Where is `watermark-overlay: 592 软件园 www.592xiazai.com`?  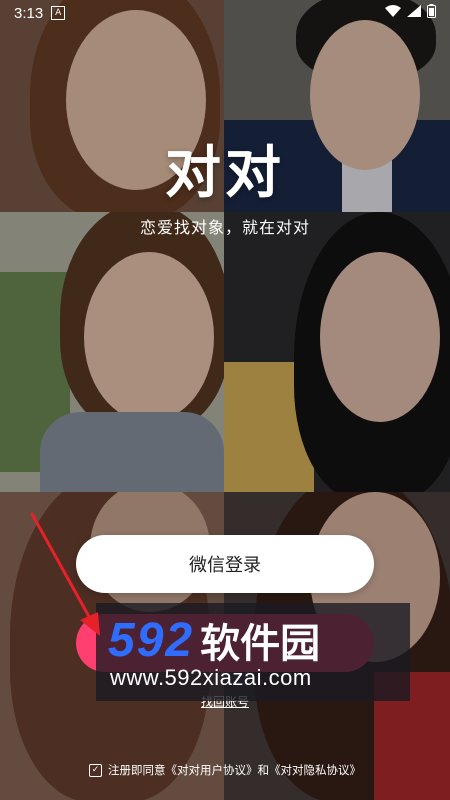
watermark-overlay: 592 软件园 www.592xiazai.com is located at coordinates (253, 652).